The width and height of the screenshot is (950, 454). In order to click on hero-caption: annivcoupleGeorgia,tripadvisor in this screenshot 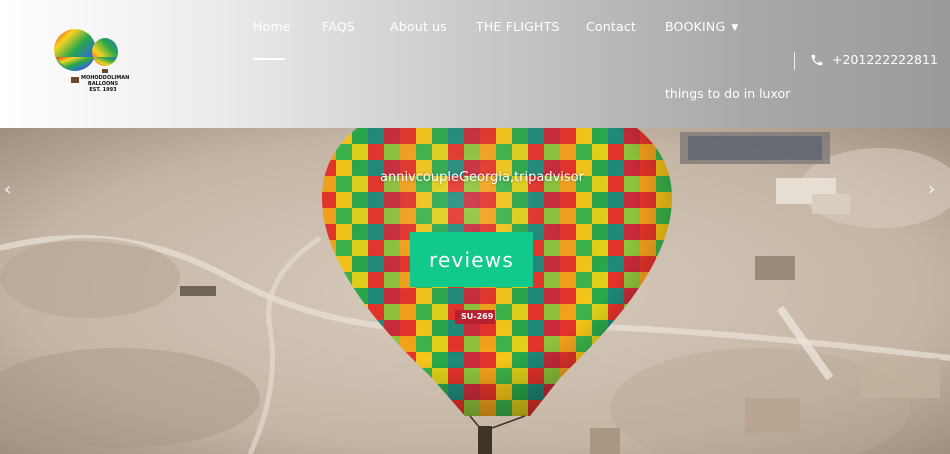, I will do `click(482, 177)`.